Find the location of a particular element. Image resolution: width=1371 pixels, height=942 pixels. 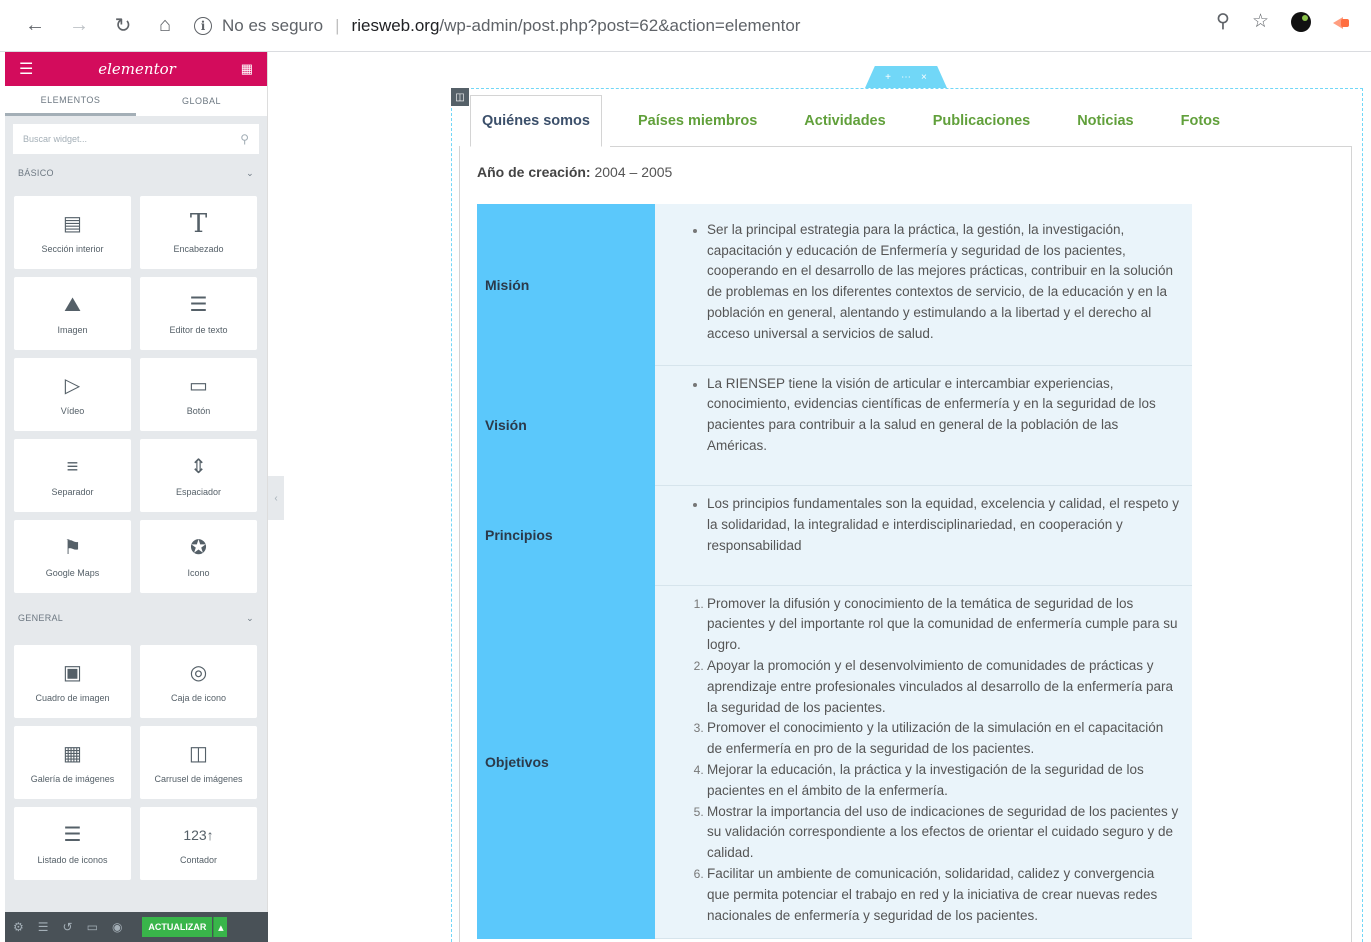

tab-actividades: Actividades is located at coordinates (844, 121).